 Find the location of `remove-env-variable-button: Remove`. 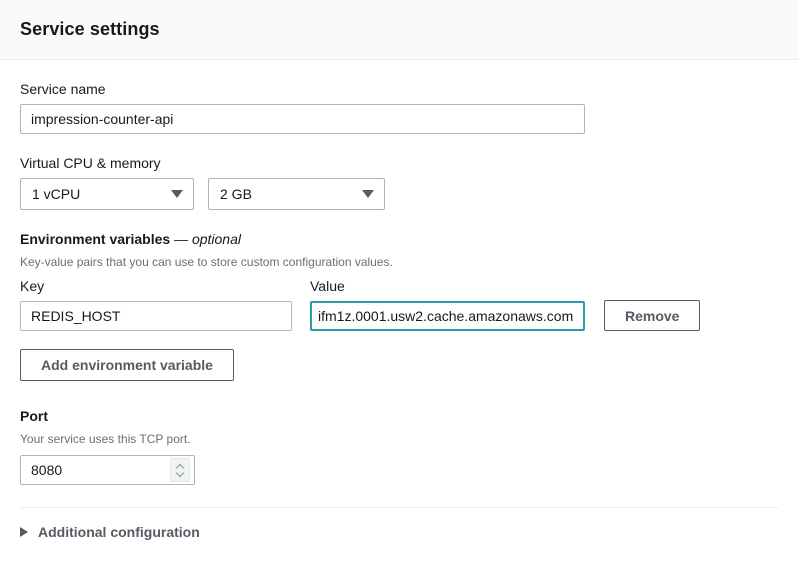

remove-env-variable-button: Remove is located at coordinates (652, 315).